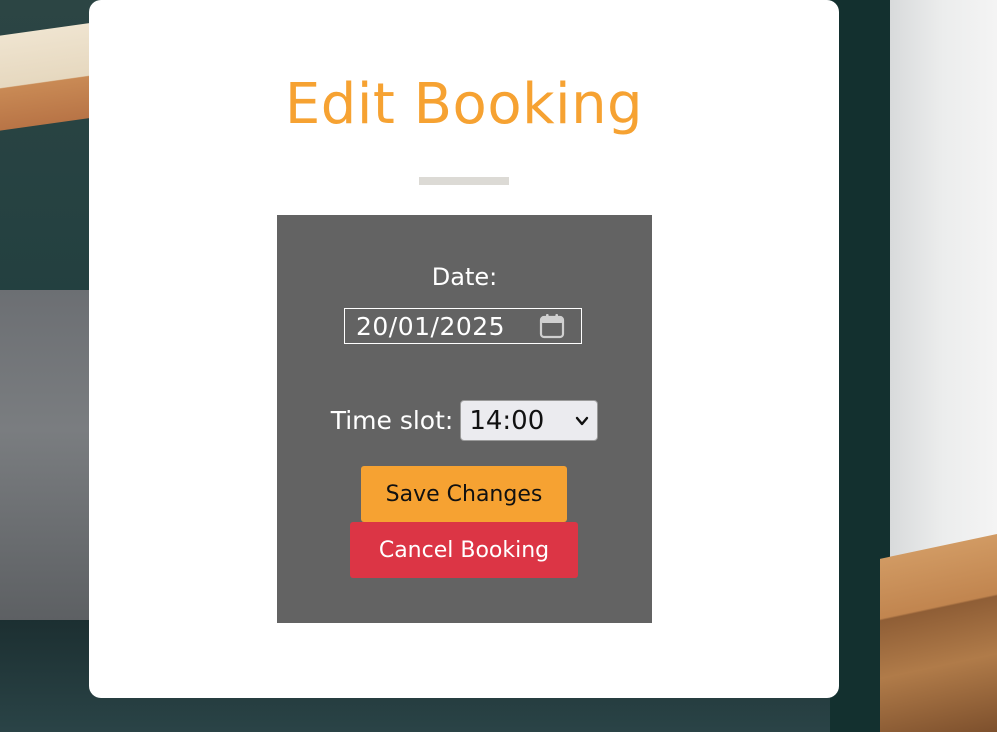 Image resolution: width=997 pixels, height=732 pixels. I want to click on date-value: 20/01/2025, so click(442, 326).